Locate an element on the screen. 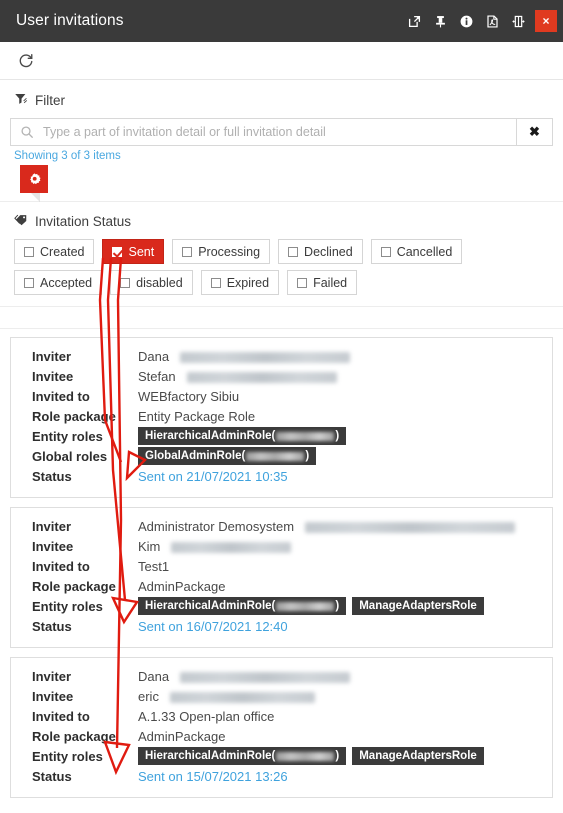 Image resolution: width=563 pixels, height=813 pixels. filter-settings-button is located at coordinates (34, 183).